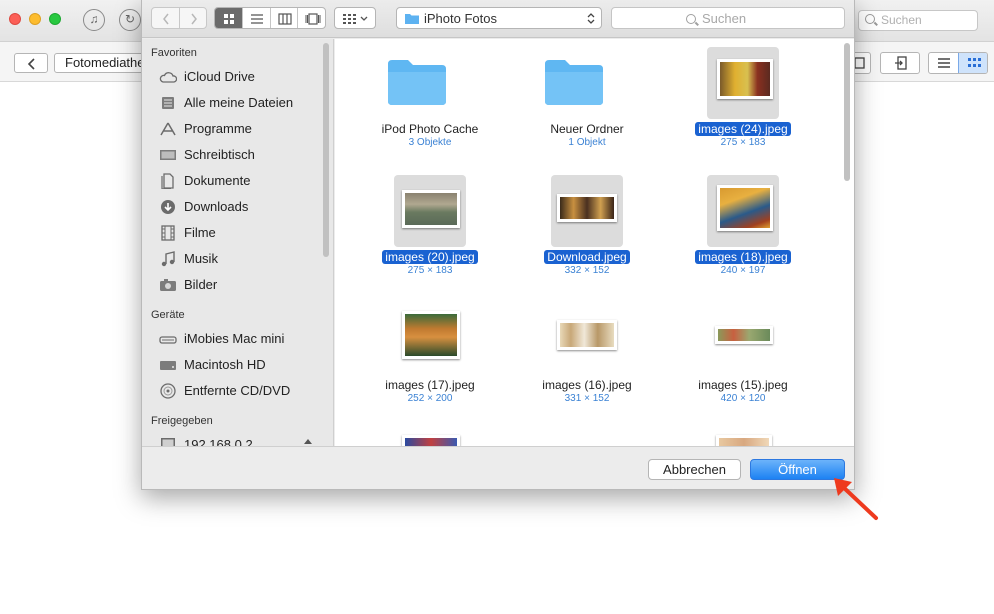 The width and height of the screenshot is (994, 614). What do you see at coordinates (168, 207) in the screenshot?
I see `download-icon` at bounding box center [168, 207].